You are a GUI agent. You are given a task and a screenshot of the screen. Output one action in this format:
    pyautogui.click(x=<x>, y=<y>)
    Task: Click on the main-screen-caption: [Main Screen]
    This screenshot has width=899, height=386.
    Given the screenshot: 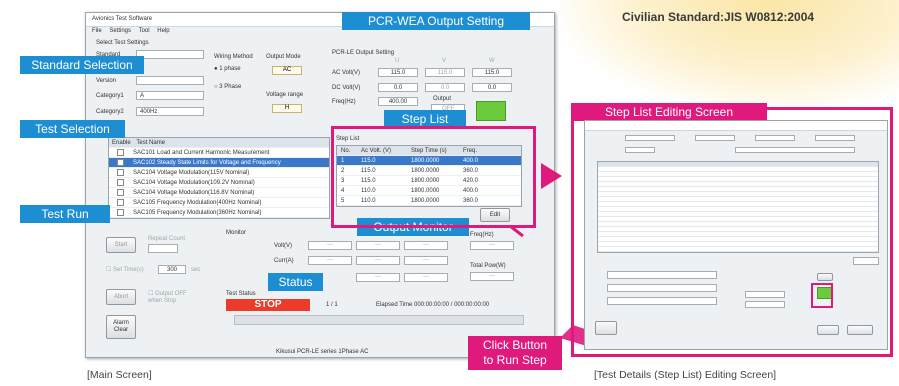 What is the action you would take?
    pyautogui.click(x=119, y=375)
    